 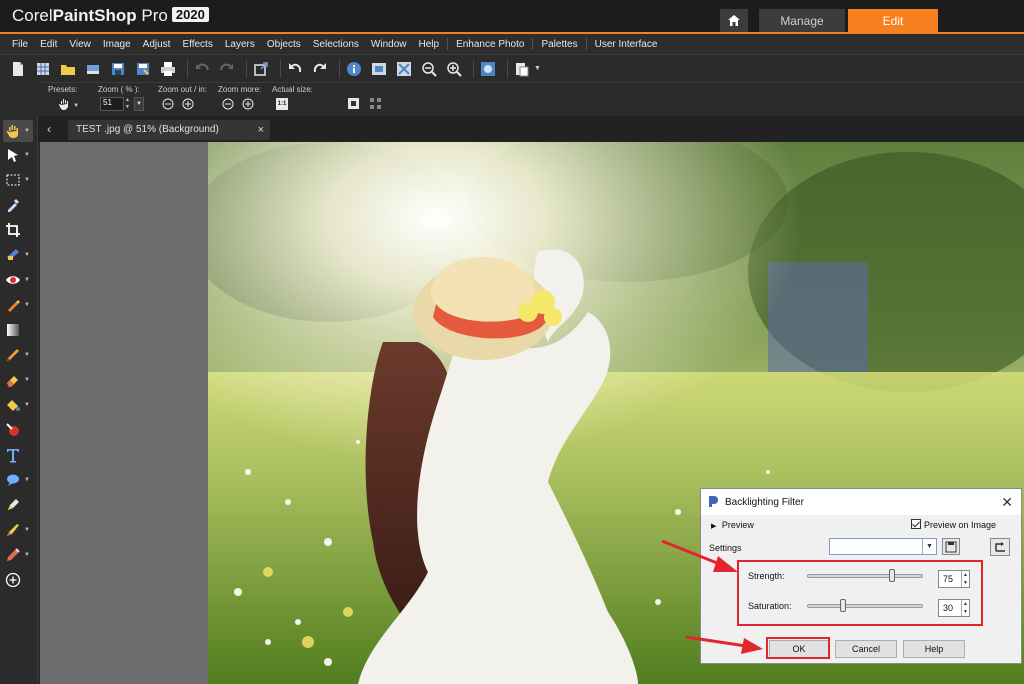 I want to click on open-button, so click(x=68, y=69).